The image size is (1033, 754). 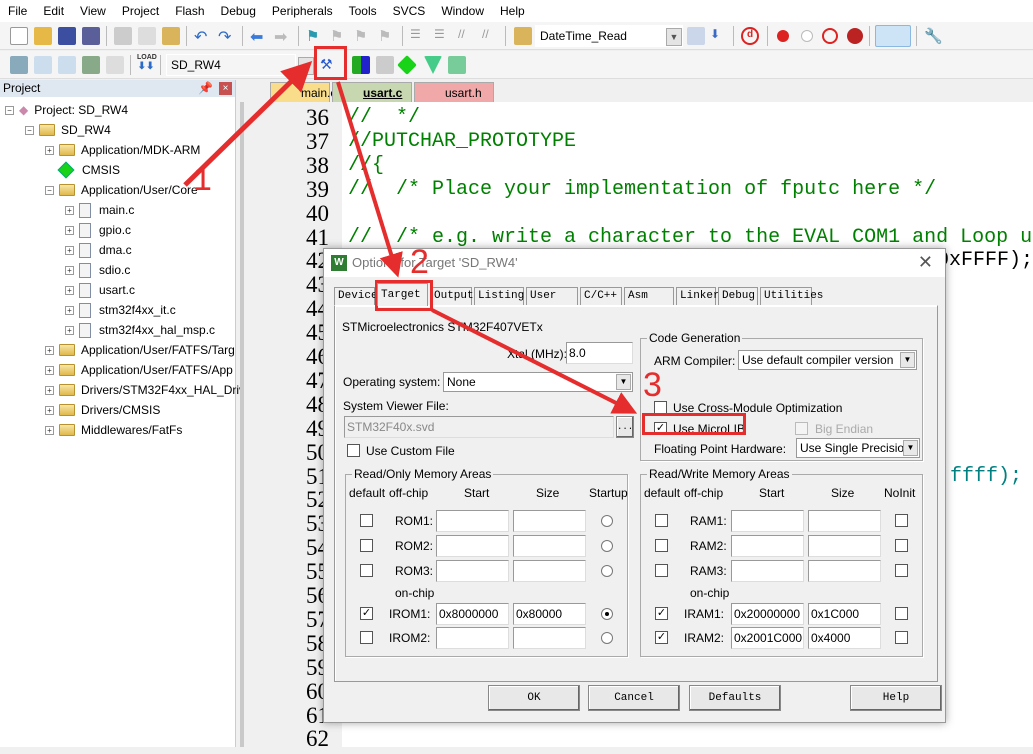 What do you see at coordinates (402, 294) in the screenshot?
I see `tab-target: Target` at bounding box center [402, 294].